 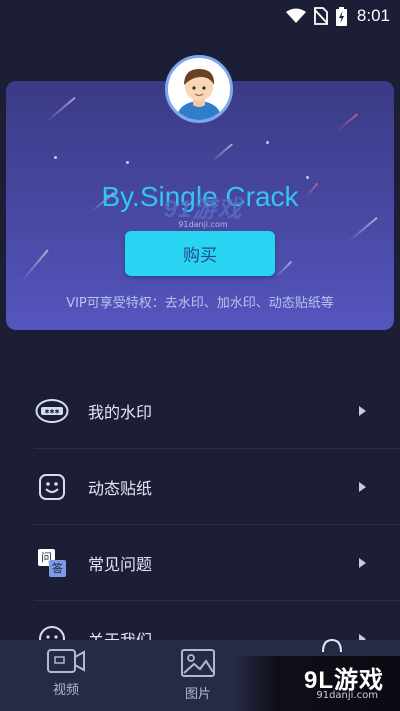 What do you see at coordinates (217, 563) in the screenshot?
I see `menu-item-faq: 问 答 常见问题` at bounding box center [217, 563].